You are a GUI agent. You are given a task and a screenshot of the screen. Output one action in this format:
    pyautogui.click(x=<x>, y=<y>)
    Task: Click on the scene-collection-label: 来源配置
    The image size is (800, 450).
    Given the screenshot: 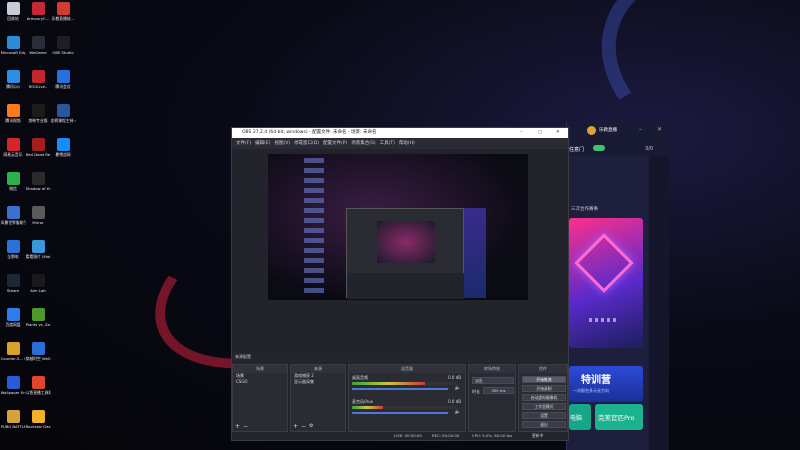 What is the action you would take?
    pyautogui.click(x=243, y=356)
    